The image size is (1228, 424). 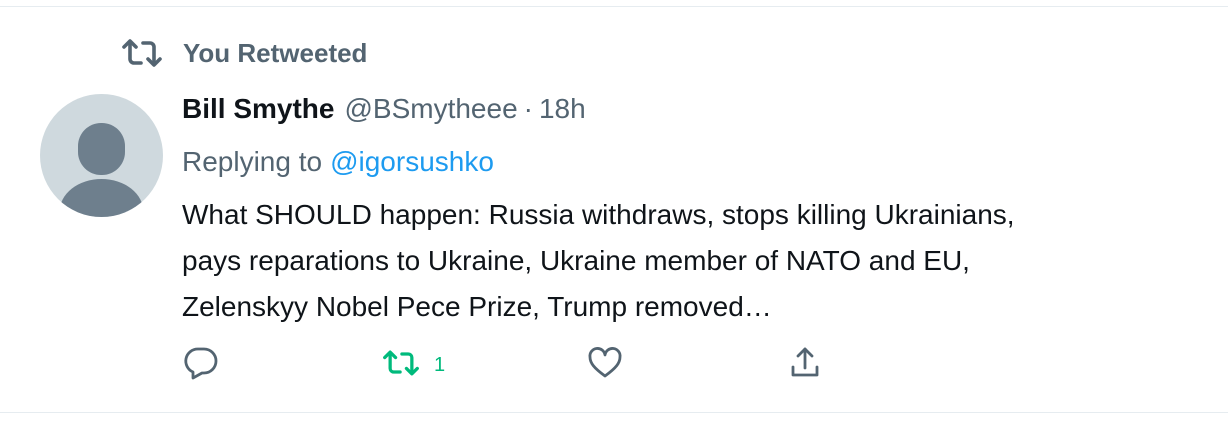 What do you see at coordinates (101, 170) in the screenshot?
I see `default-avatar-icon` at bounding box center [101, 170].